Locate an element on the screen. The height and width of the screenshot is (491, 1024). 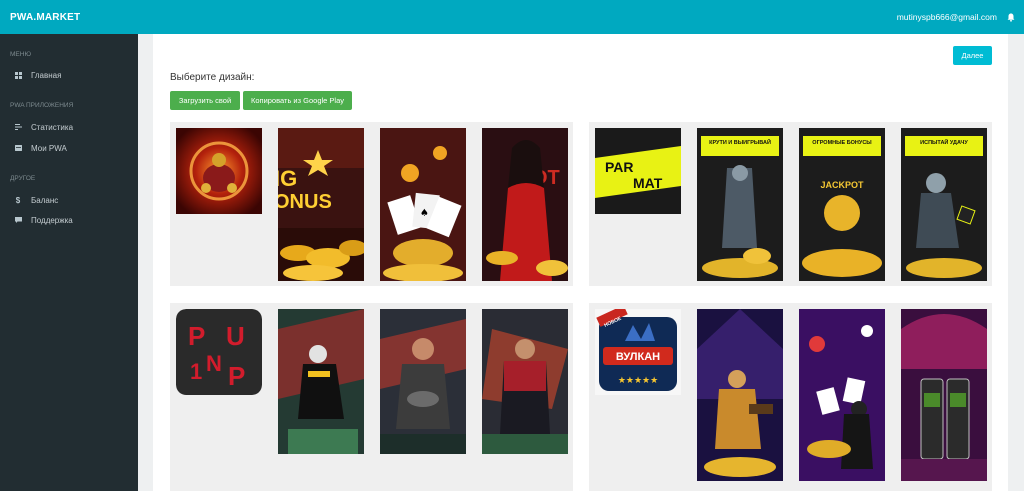
design-screenshot-2: ОГРОМНЫЕ БОНУСЫ JACKPOT is located at coordinates (842, 204).